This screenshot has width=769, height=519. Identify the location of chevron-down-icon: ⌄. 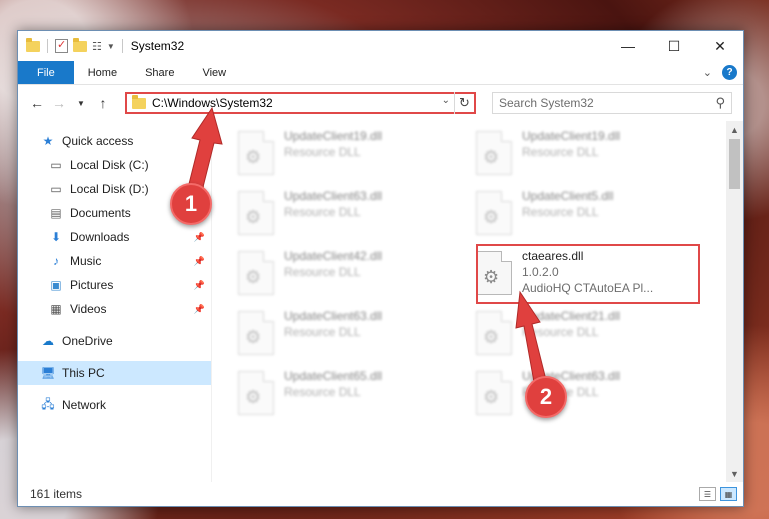
(446, 100).